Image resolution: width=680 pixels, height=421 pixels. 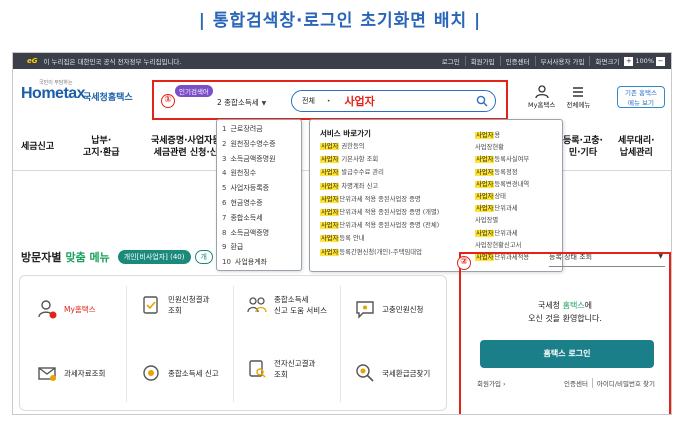 What do you see at coordinates (300, 305) in the screenshot?
I see `tile-label: 종합소득세 신고 도움 서비스` at bounding box center [300, 305].